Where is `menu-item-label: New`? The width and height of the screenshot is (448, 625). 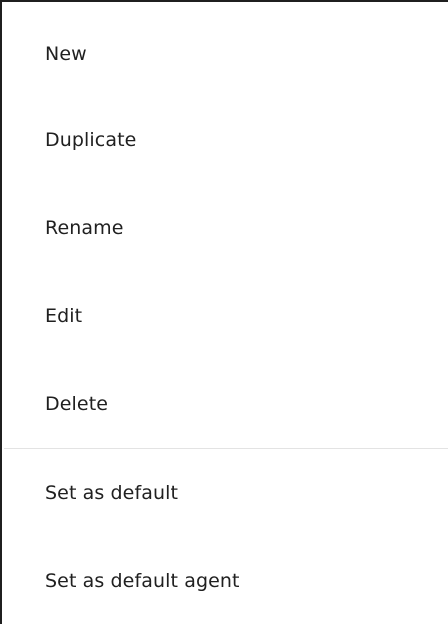
menu-item-label: New is located at coordinates (66, 54).